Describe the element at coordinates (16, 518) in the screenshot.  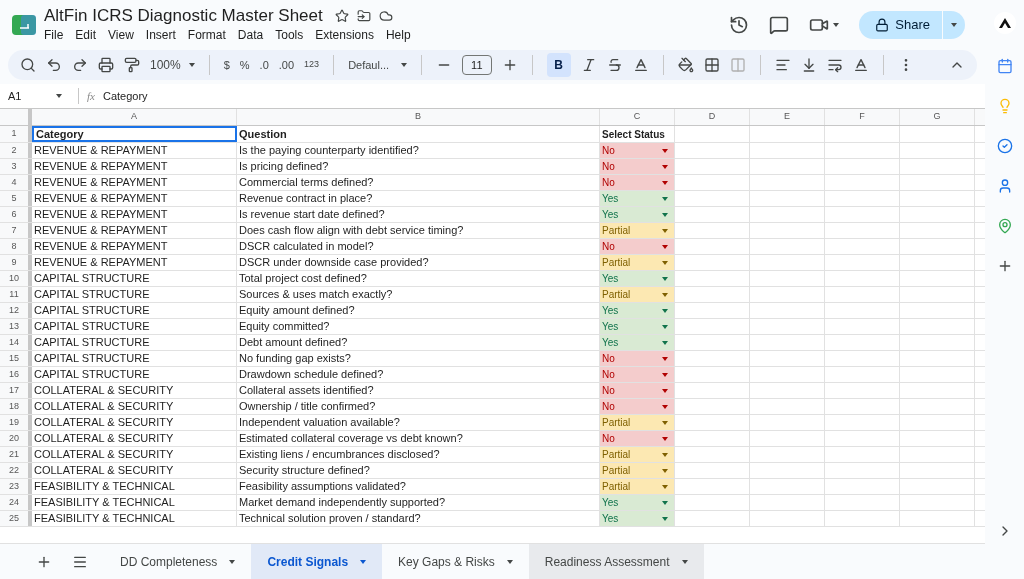
I see `row-number: 25` at that location.